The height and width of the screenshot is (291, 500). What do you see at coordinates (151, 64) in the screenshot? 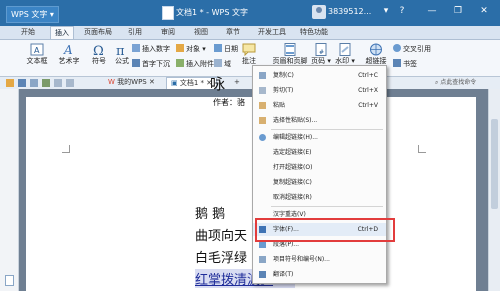
I see `drop-cap-button: 首字下沉` at bounding box center [151, 64].